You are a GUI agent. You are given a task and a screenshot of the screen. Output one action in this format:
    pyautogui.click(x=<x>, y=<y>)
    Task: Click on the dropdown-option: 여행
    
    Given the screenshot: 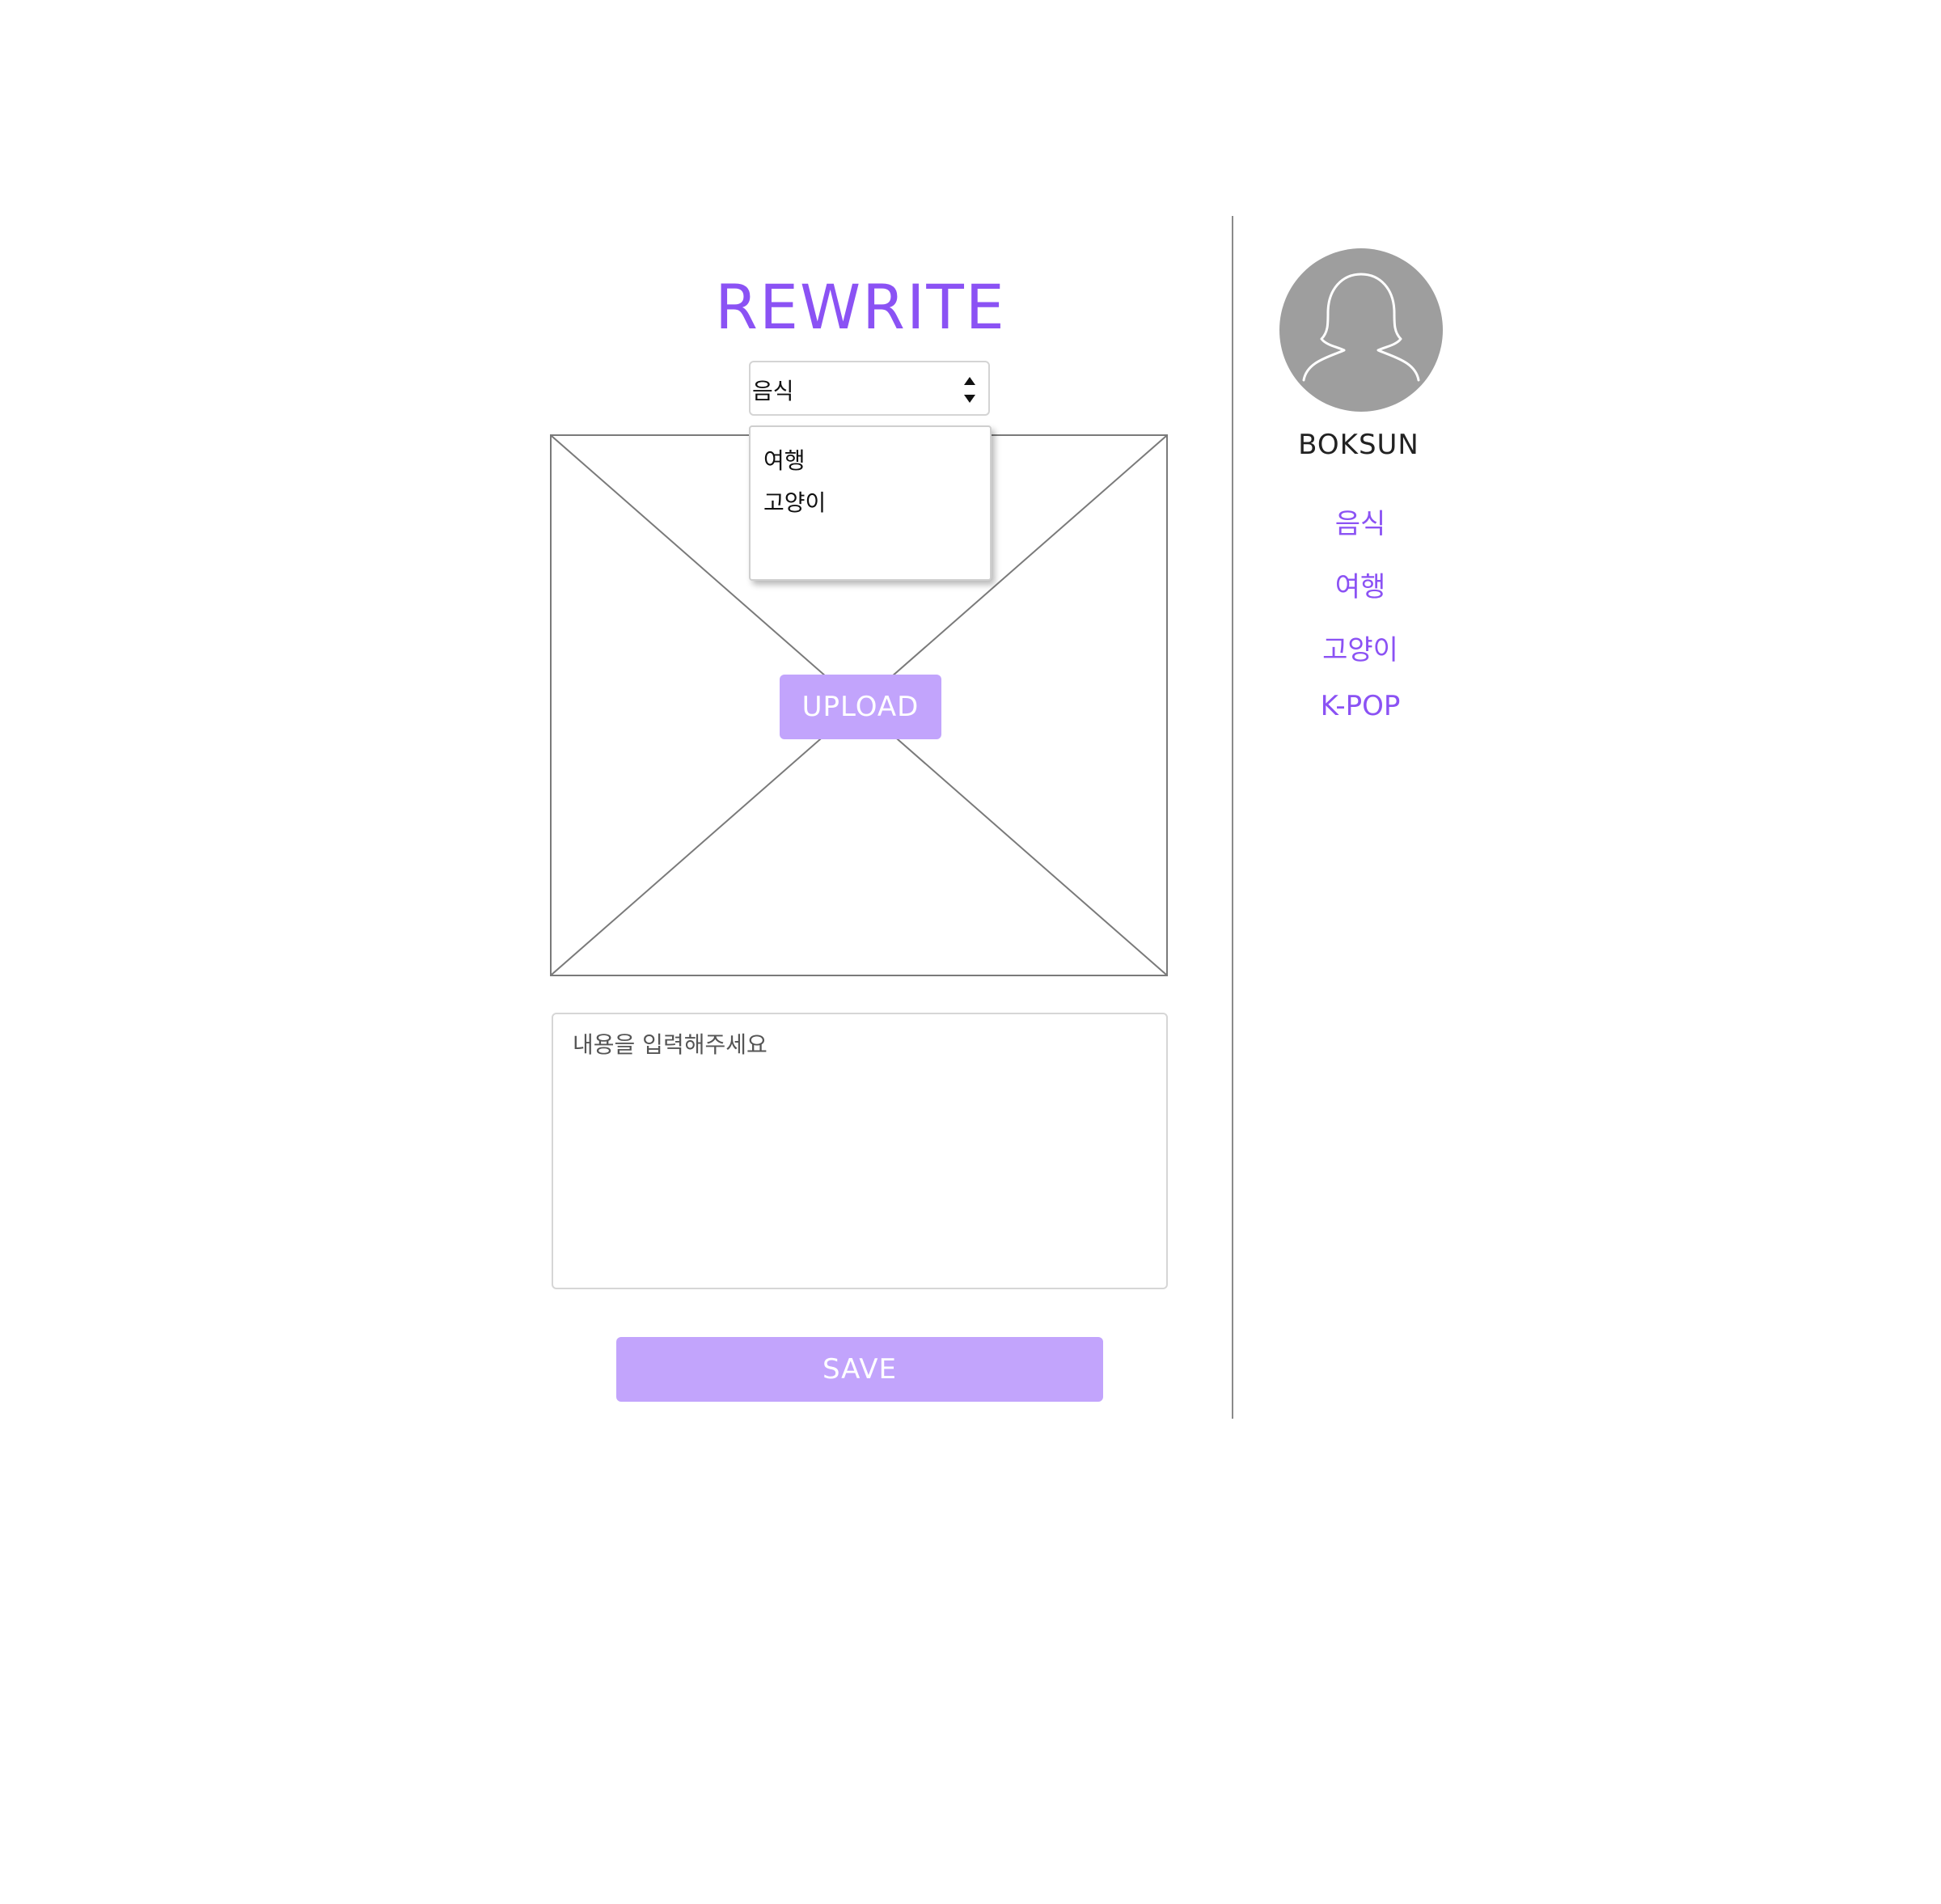 What is the action you would take?
    pyautogui.click(x=784, y=459)
    